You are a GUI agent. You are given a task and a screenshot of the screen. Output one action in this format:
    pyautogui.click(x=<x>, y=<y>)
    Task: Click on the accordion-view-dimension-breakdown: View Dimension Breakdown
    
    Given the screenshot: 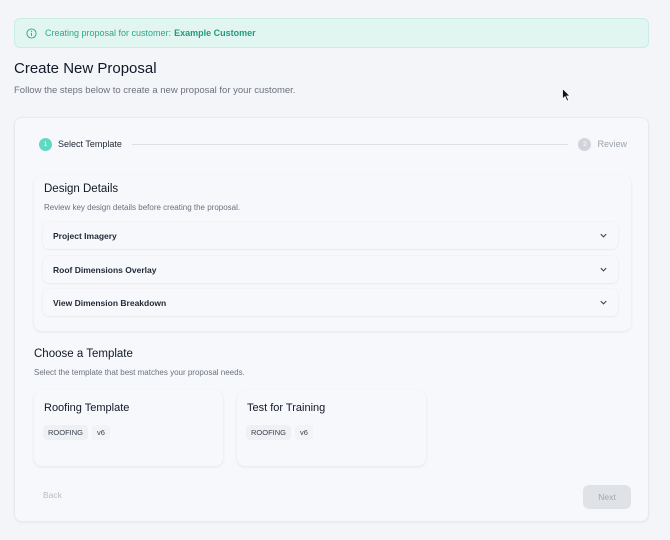 What is the action you would take?
    pyautogui.click(x=330, y=302)
    